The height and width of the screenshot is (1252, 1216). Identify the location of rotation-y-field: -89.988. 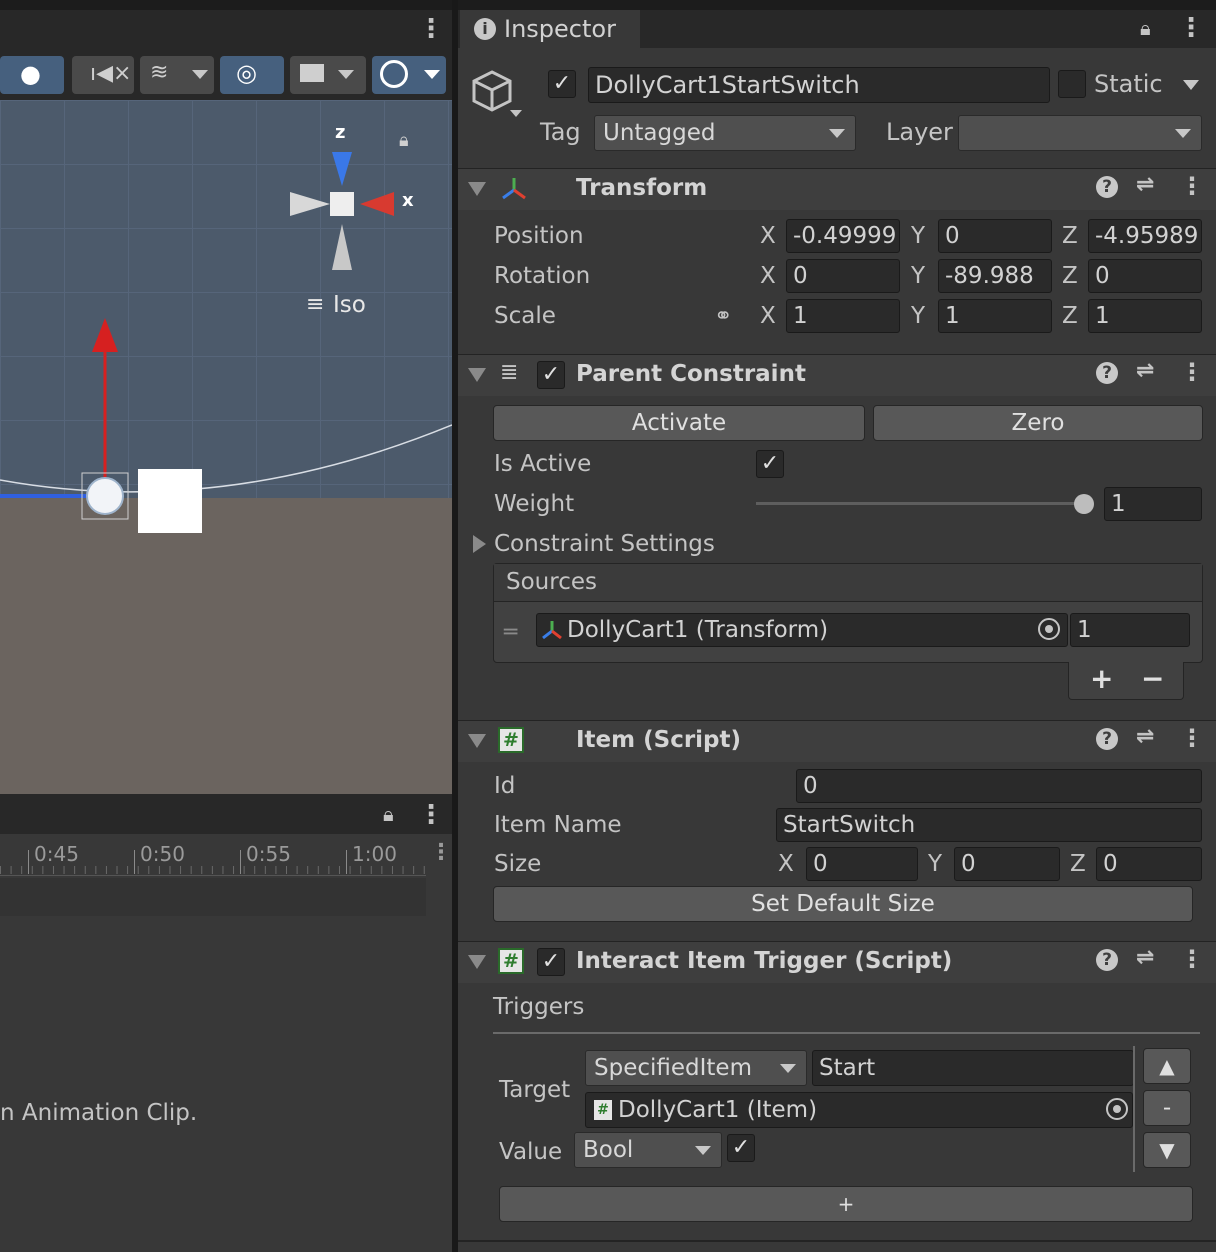
(995, 276).